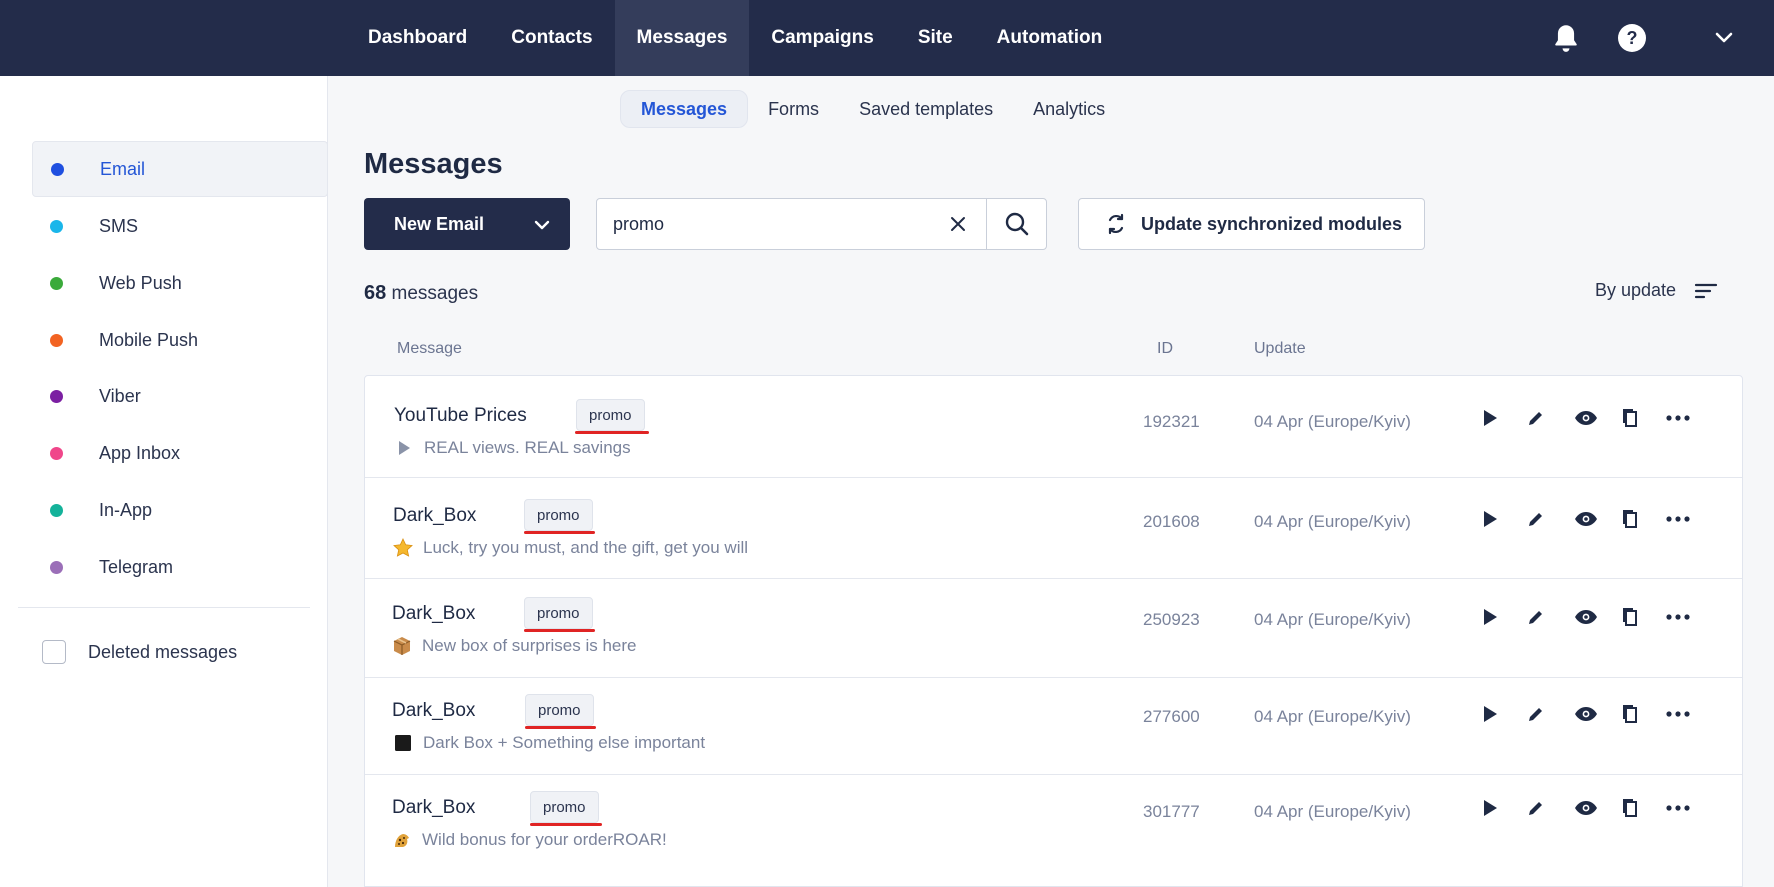 The height and width of the screenshot is (887, 1774). What do you see at coordinates (551, 38) in the screenshot?
I see `nav-contacts: Contacts` at bounding box center [551, 38].